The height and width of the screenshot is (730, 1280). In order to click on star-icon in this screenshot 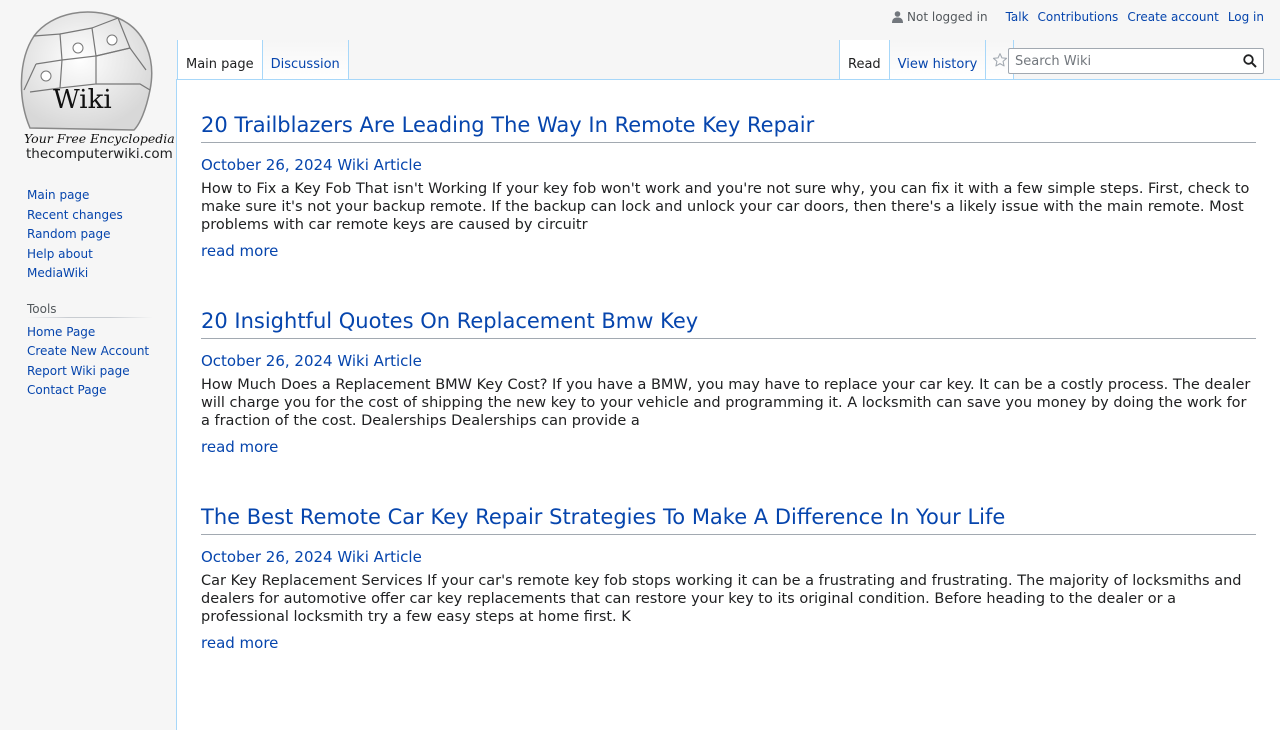, I will do `click(999, 60)`.